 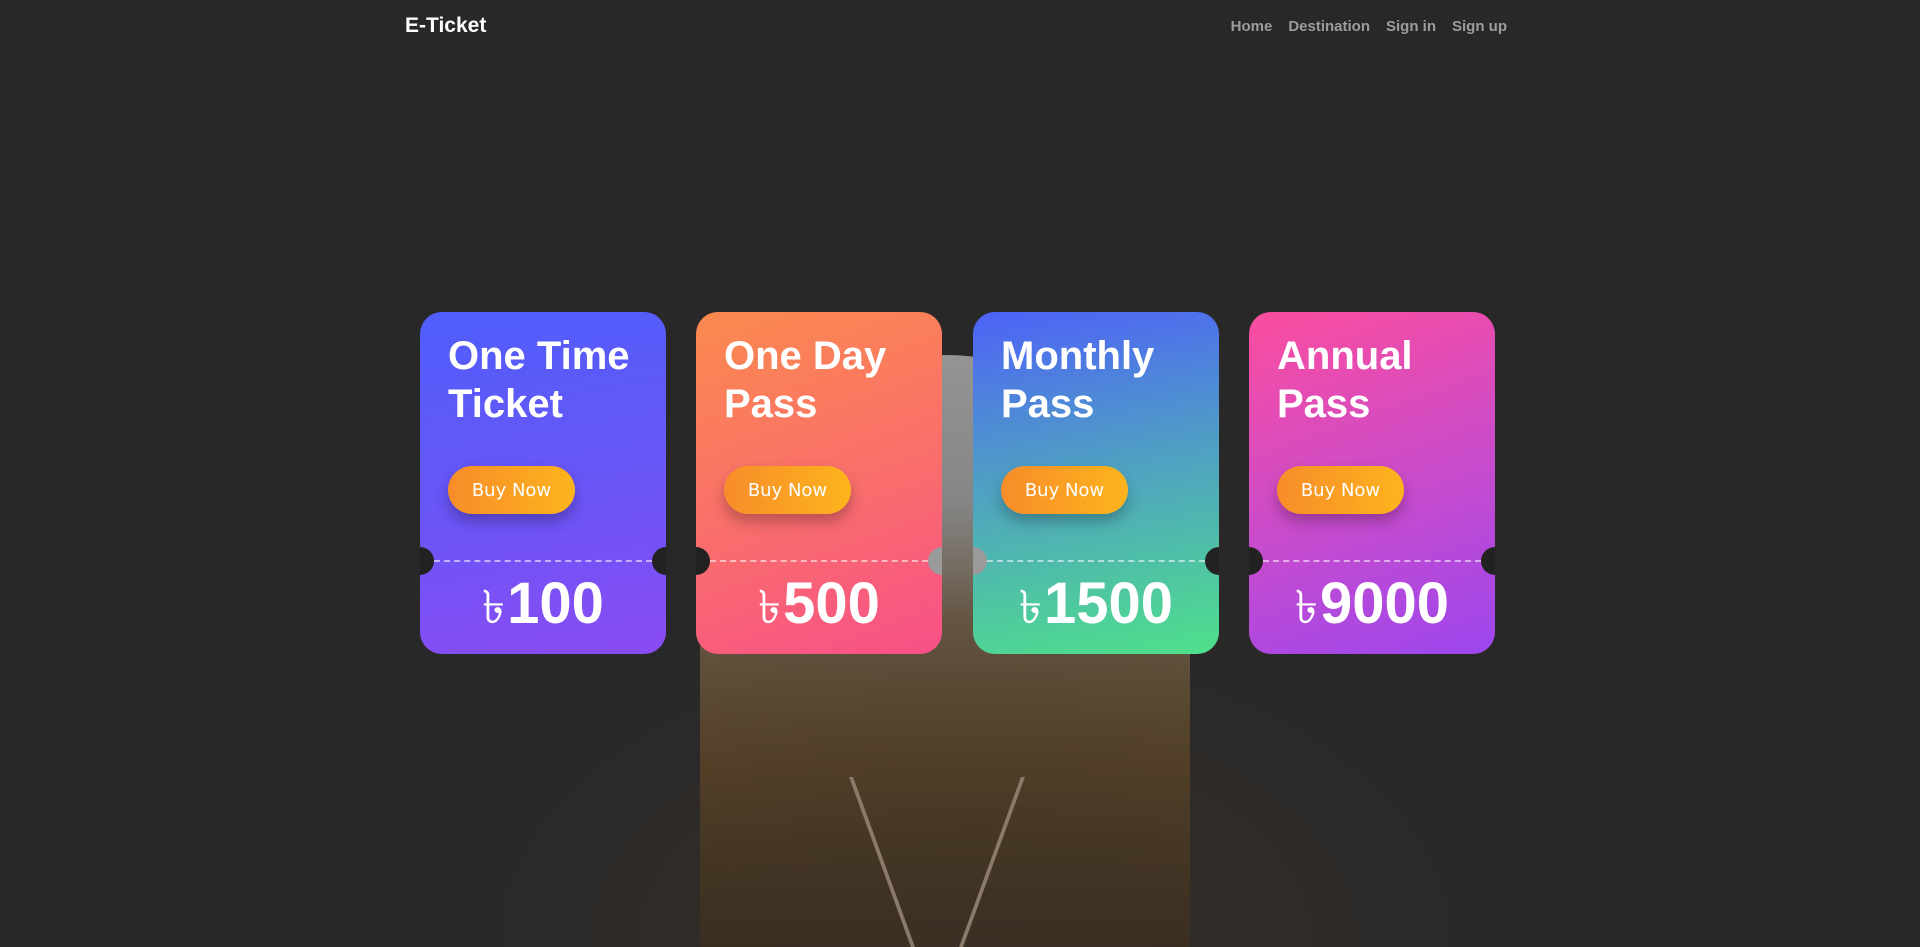 What do you see at coordinates (1411, 26) in the screenshot?
I see `nav-sign-in: Sign in` at bounding box center [1411, 26].